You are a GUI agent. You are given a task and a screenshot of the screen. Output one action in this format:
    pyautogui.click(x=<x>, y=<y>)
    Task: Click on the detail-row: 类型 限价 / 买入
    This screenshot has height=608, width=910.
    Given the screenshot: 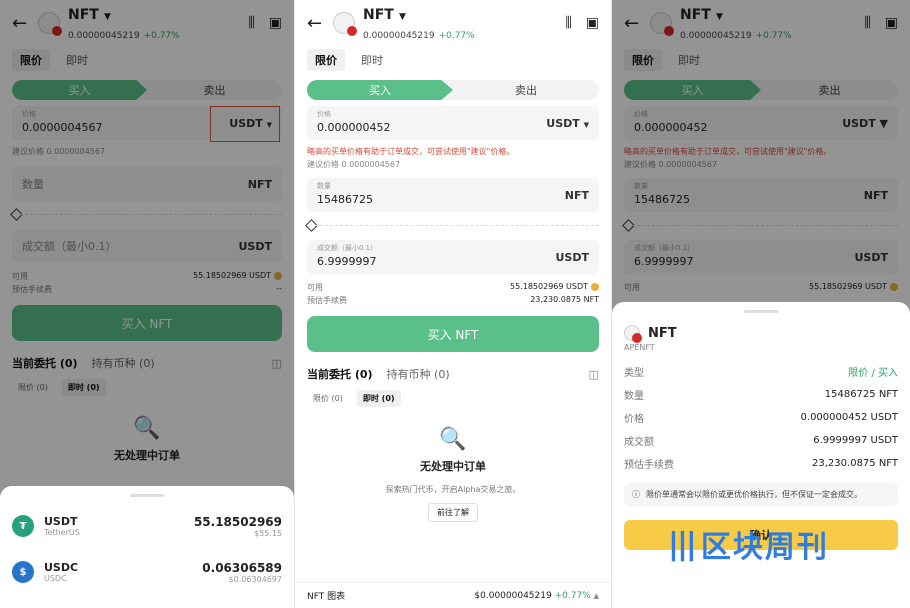 What is the action you would take?
    pyautogui.click(x=761, y=373)
    